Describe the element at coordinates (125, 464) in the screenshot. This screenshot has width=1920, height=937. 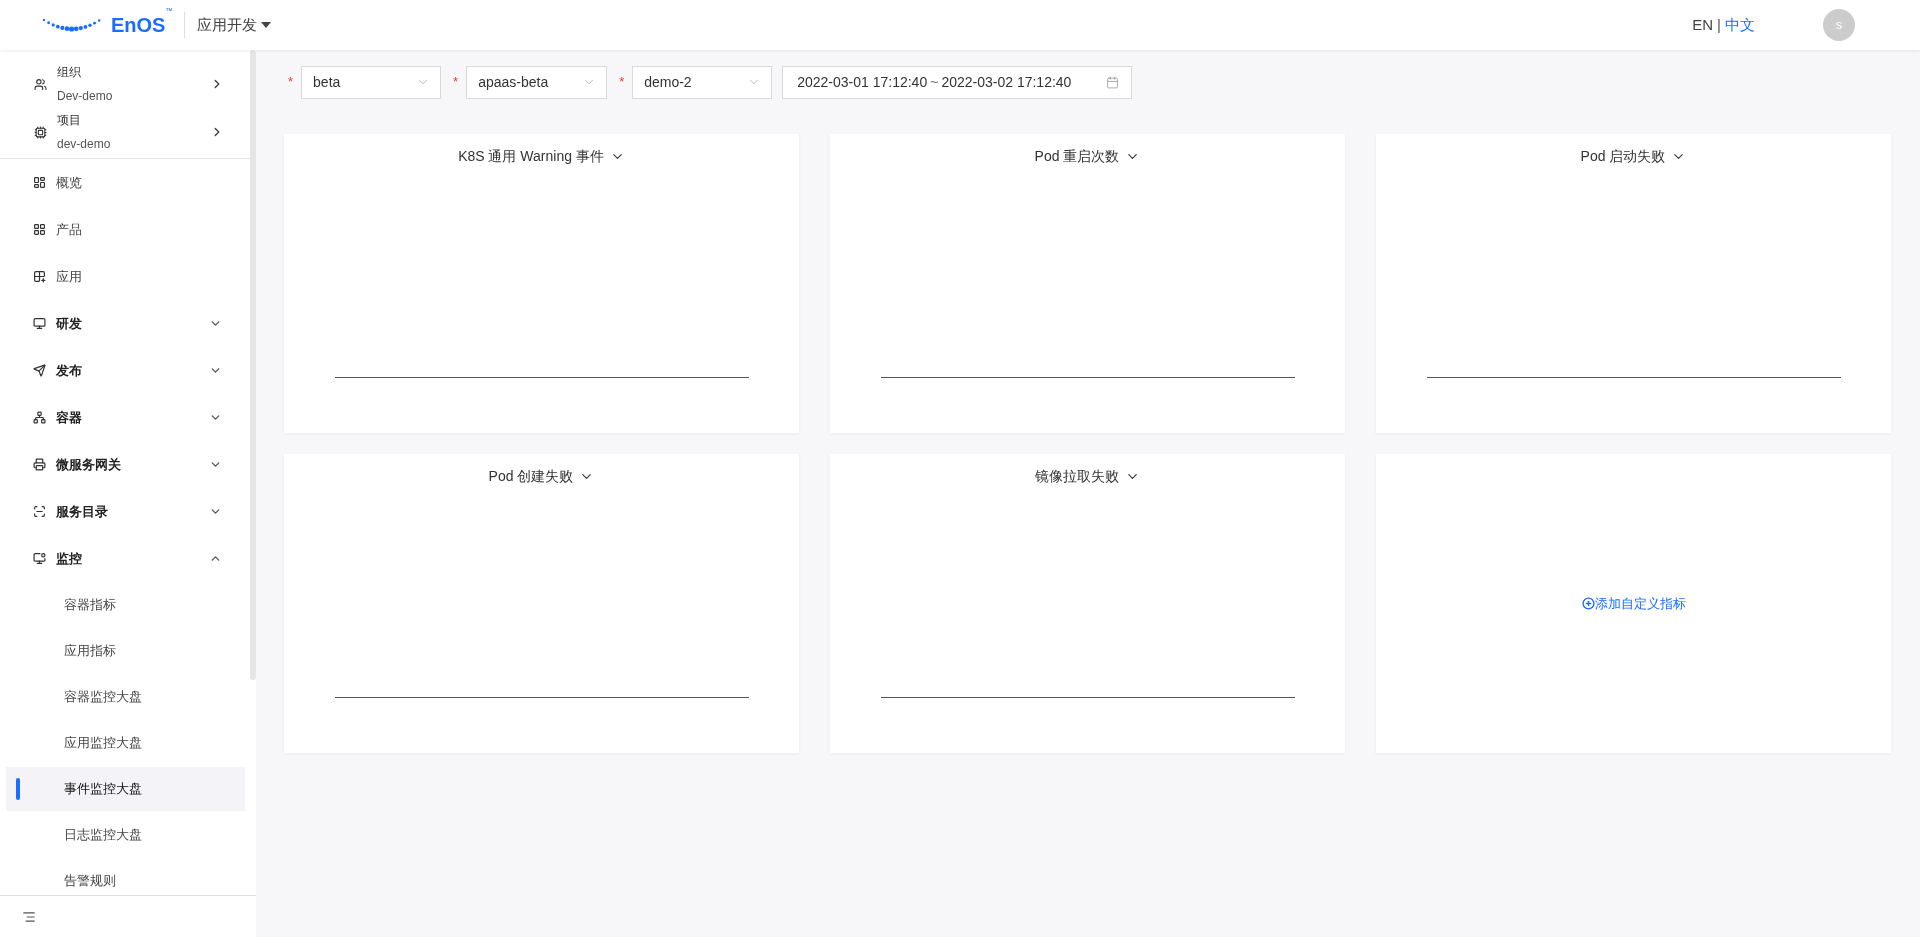
I see `nav-item: 微服务网关` at that location.